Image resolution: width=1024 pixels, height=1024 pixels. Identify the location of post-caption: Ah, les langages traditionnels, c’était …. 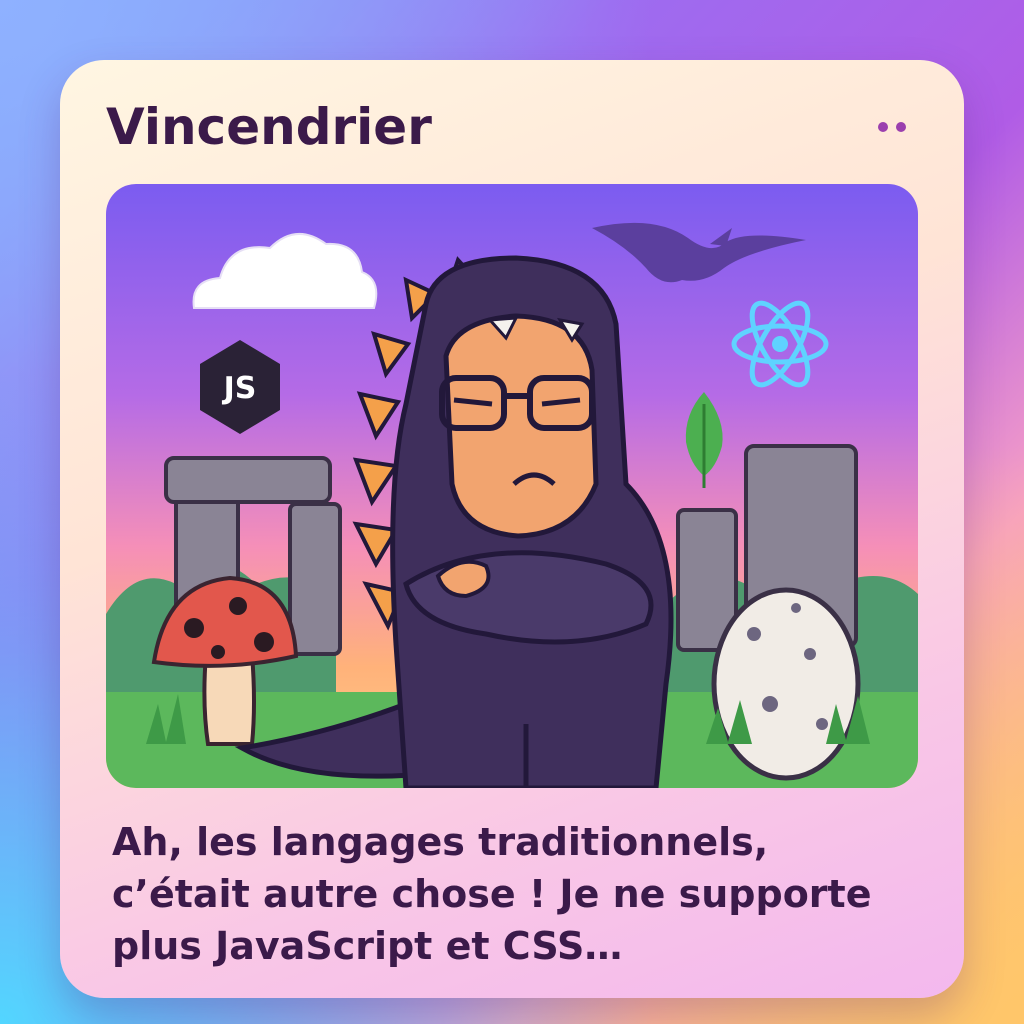
(492, 894).